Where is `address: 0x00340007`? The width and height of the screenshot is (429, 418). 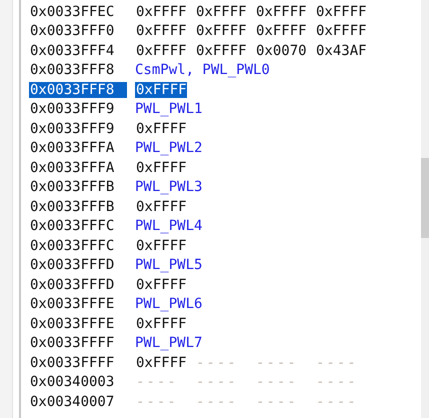 address: 0x00340007 is located at coordinates (78, 402).